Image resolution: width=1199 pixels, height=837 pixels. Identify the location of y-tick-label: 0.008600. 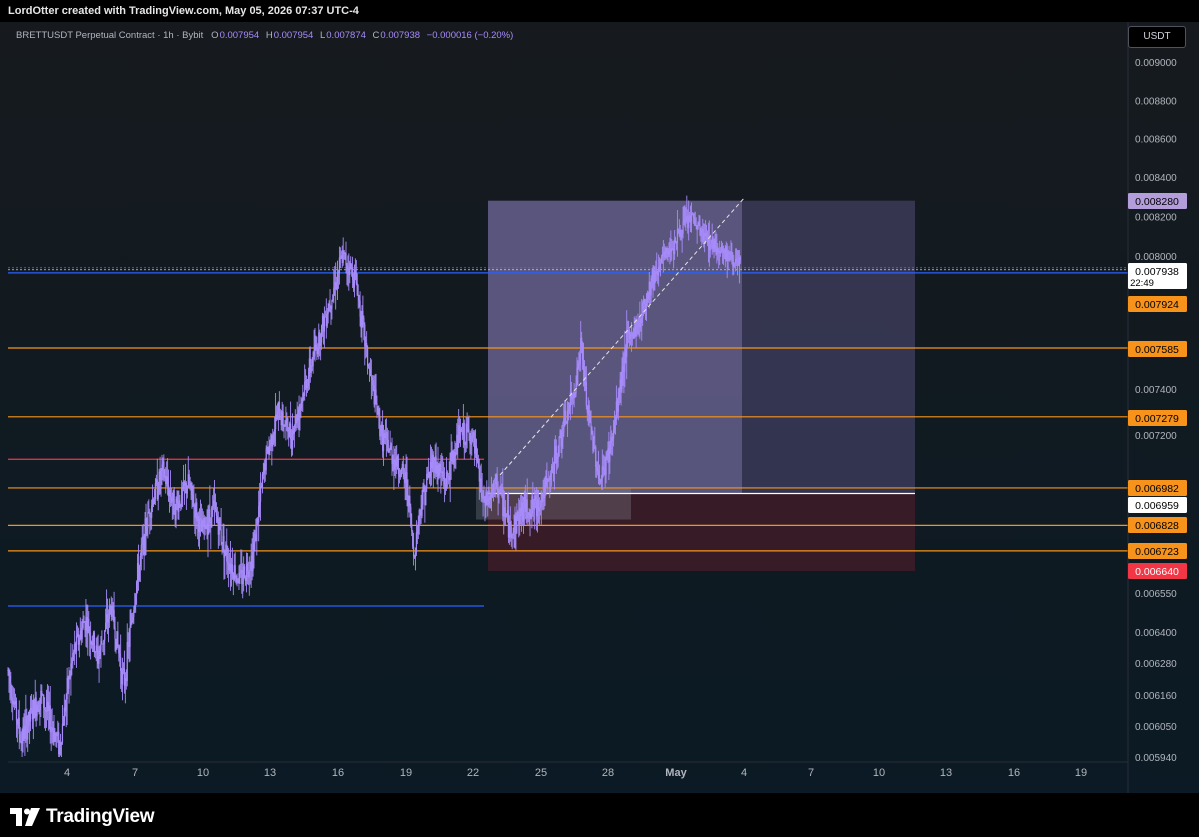
(1156, 140).